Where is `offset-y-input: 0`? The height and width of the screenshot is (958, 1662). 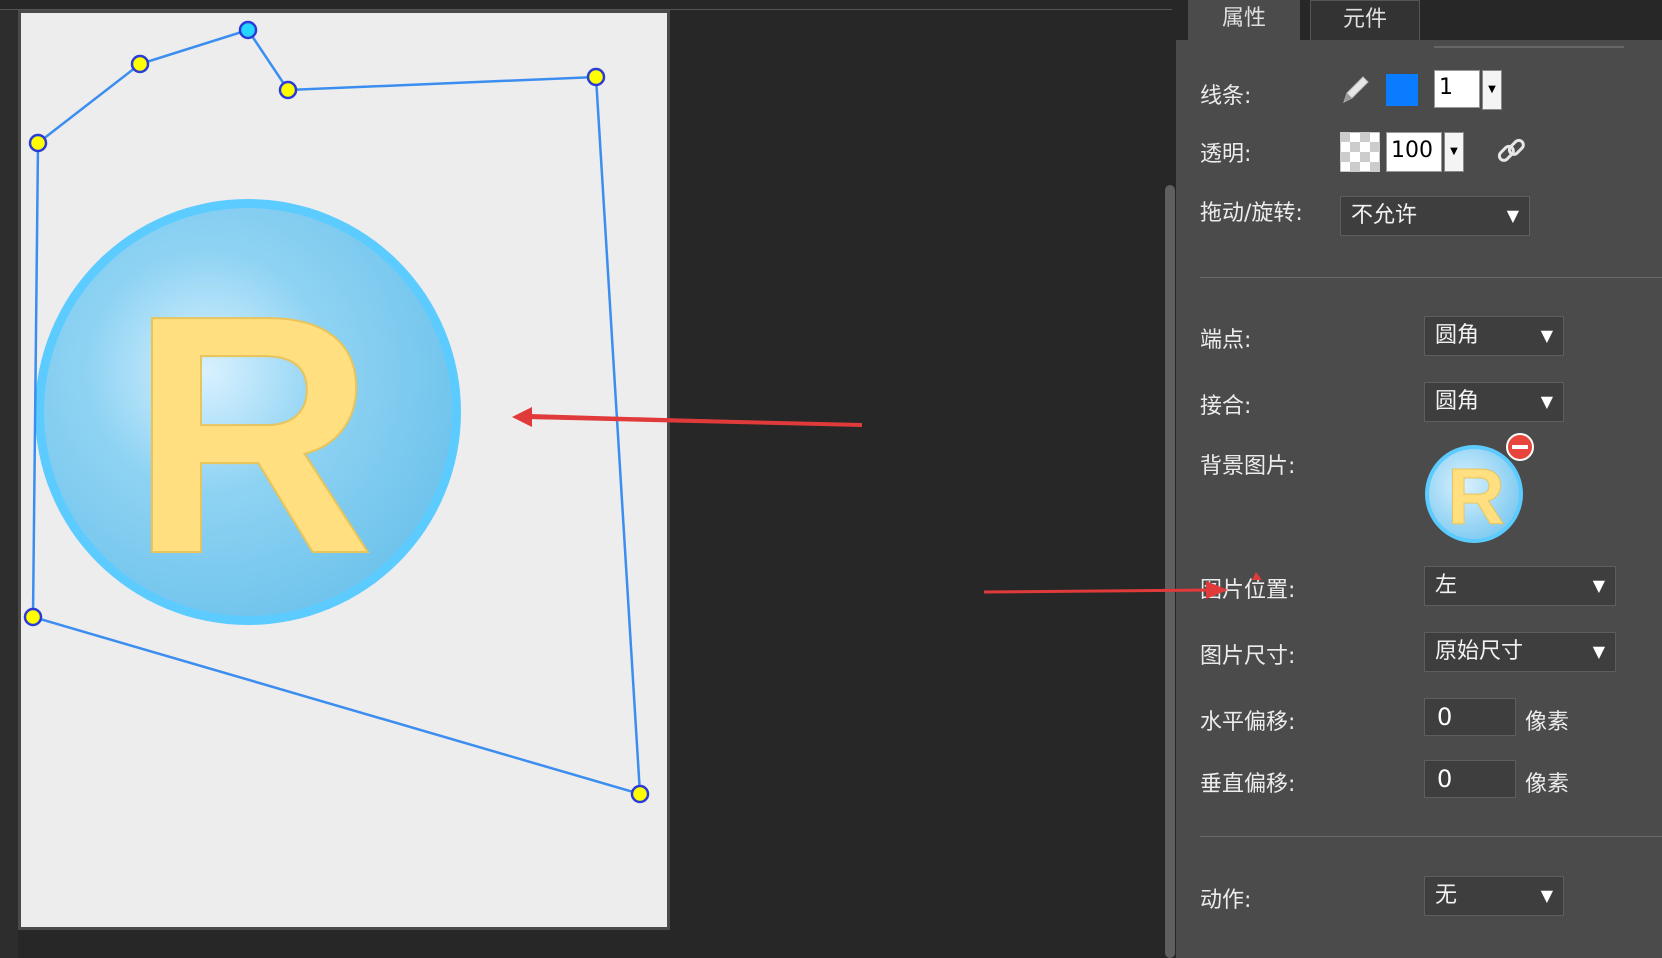 offset-y-input: 0 is located at coordinates (1470, 779).